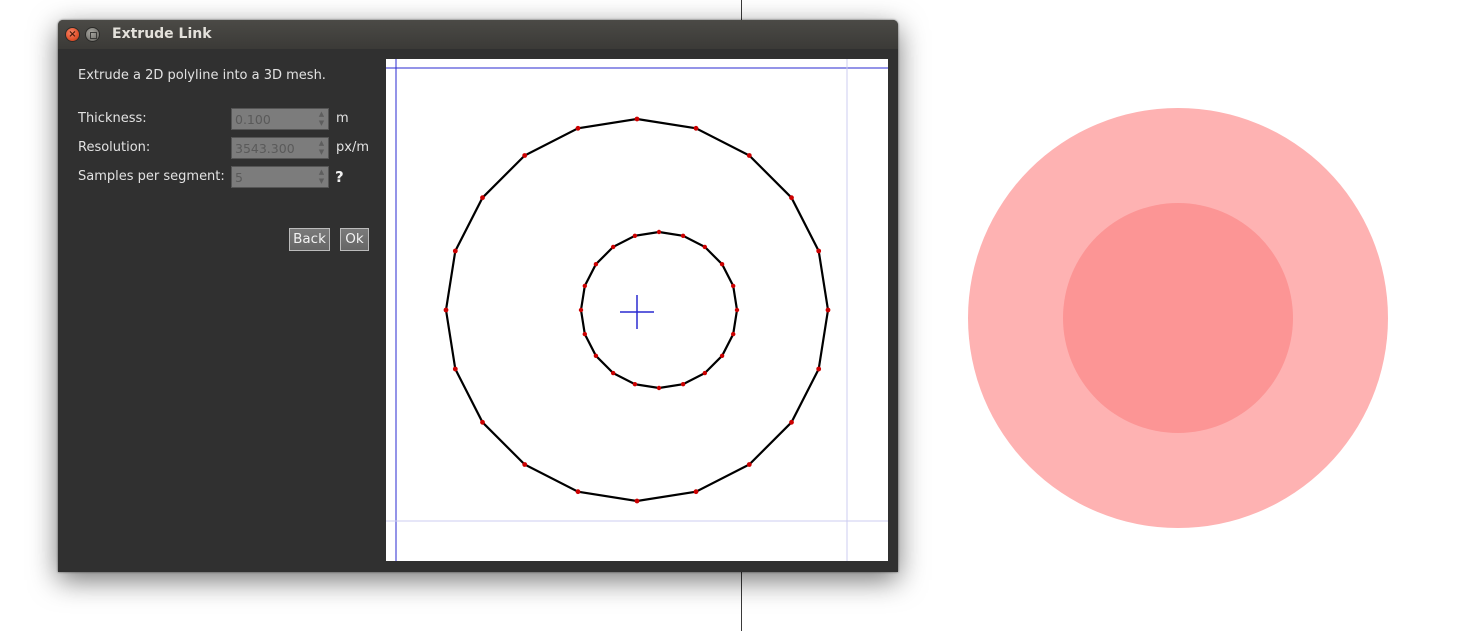 Image resolution: width=1457 pixels, height=631 pixels. I want to click on dialog-description: Extrude a 2D polyline into a 3D mesh., so click(202, 75).